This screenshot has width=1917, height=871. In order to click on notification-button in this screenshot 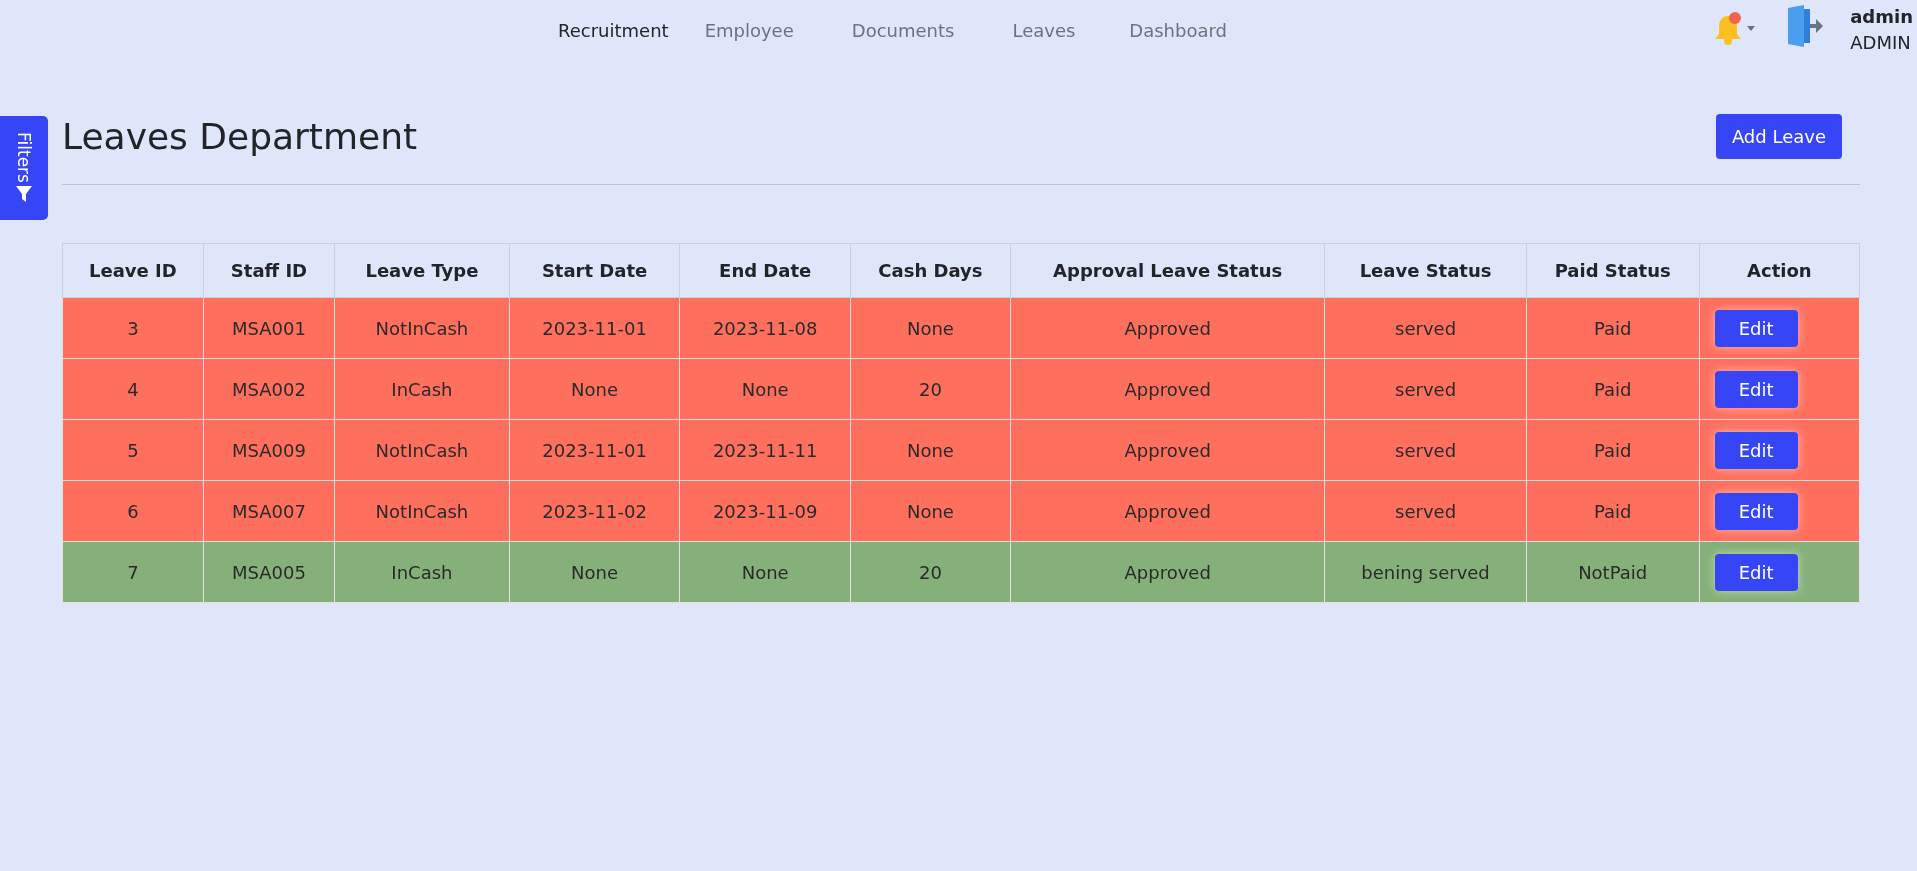, I will do `click(1734, 28)`.